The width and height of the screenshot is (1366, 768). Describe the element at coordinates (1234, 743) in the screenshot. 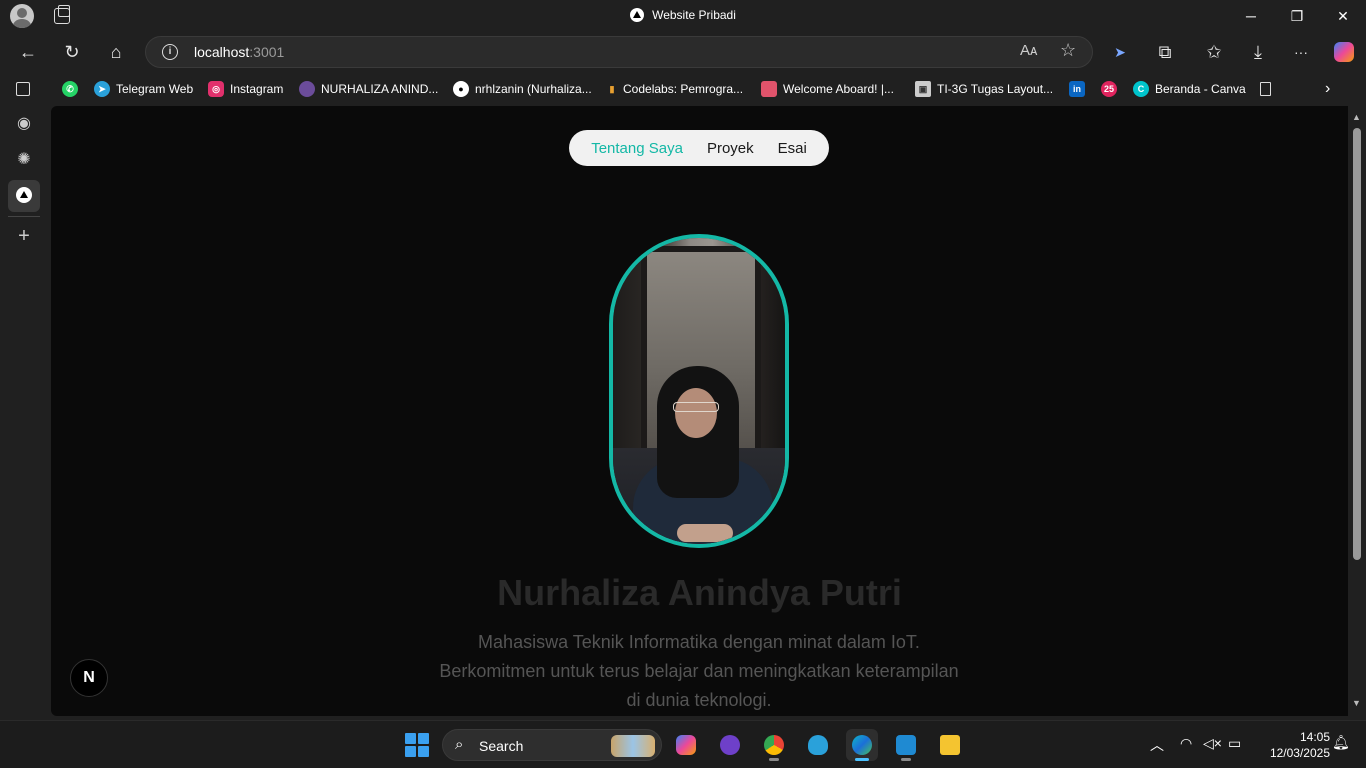

I see `battery-icon: ▭` at that location.